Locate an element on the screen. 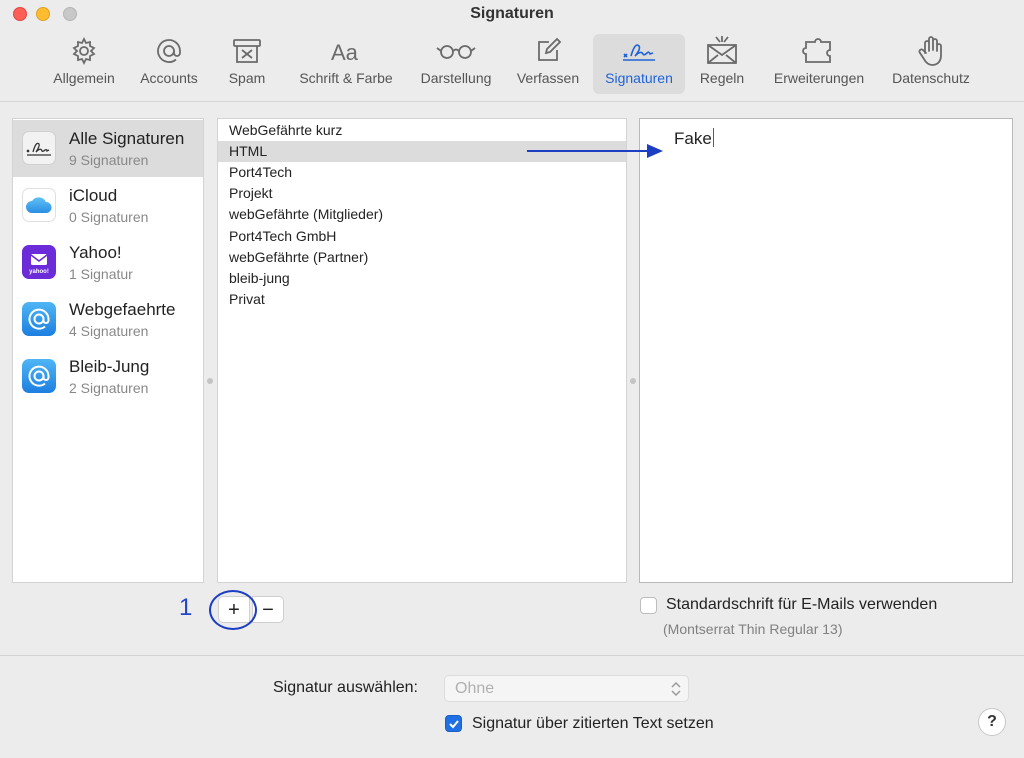 The height and width of the screenshot is (758, 1024). signature-row: Projekt is located at coordinates (422, 193).